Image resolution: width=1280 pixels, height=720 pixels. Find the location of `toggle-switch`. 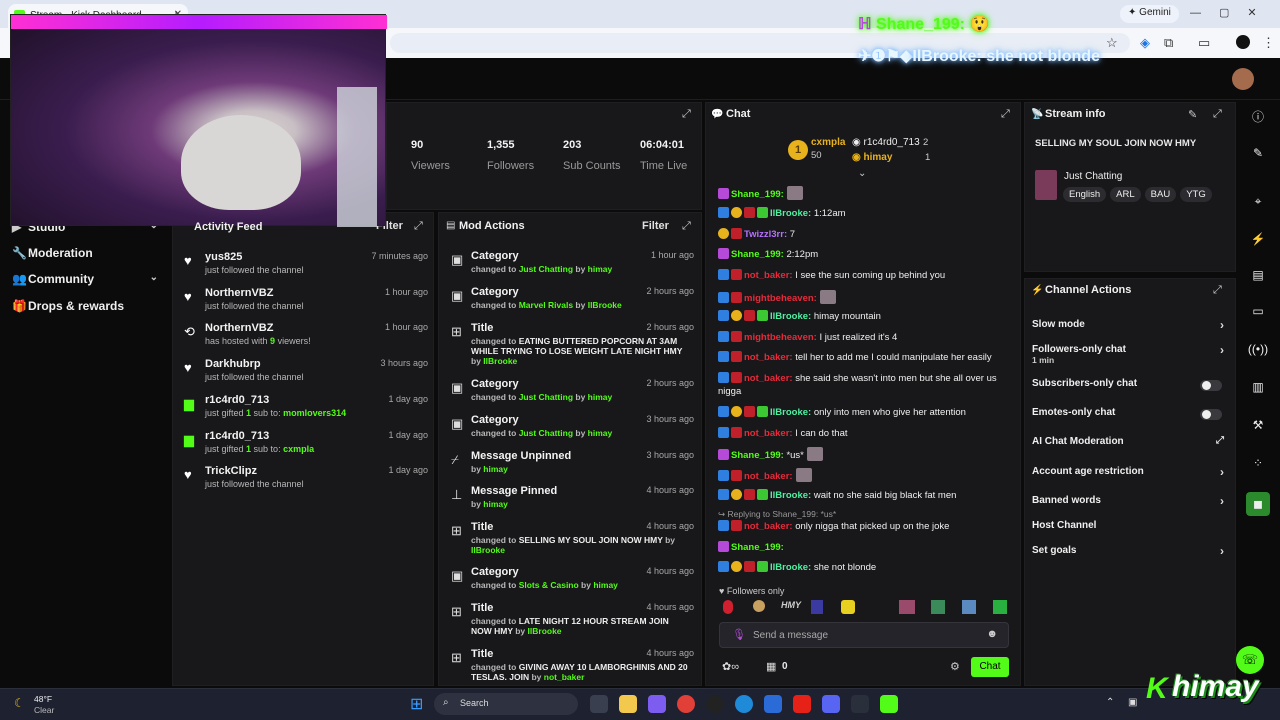

toggle-switch is located at coordinates (1211, 414).